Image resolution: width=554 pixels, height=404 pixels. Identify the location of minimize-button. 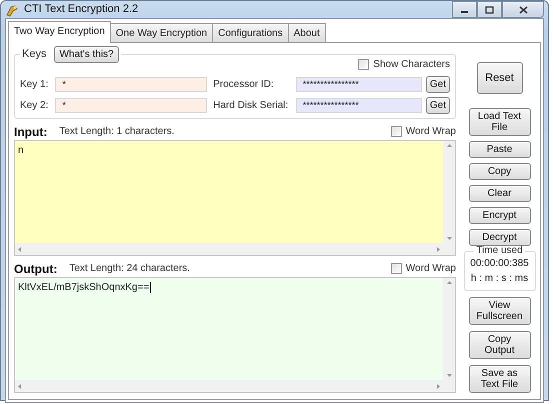
(464, 9).